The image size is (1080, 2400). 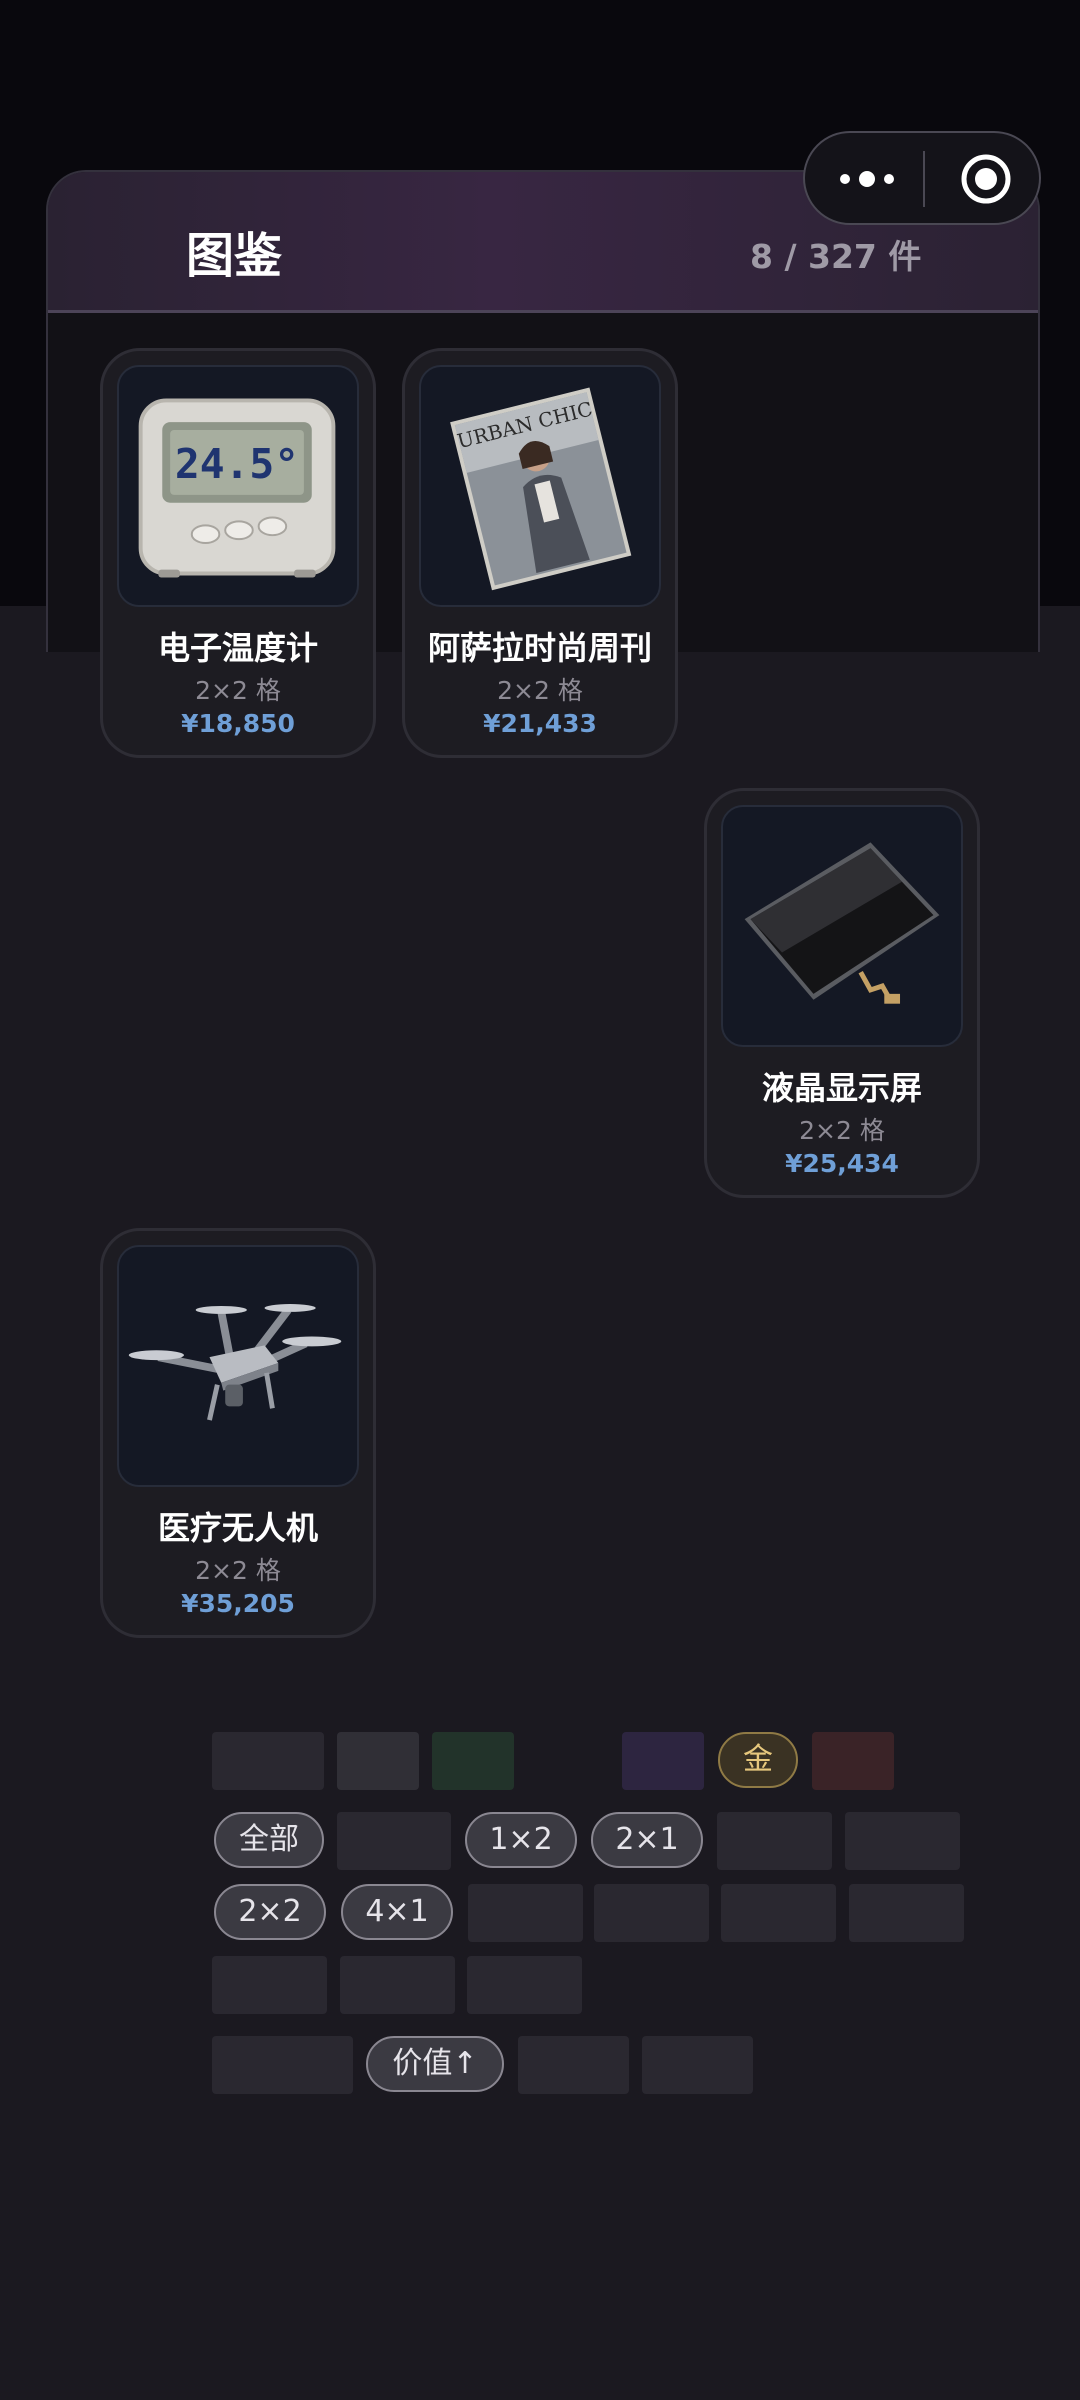 I want to click on item-name: 阿萨拉时尚周刊, so click(x=539, y=648).